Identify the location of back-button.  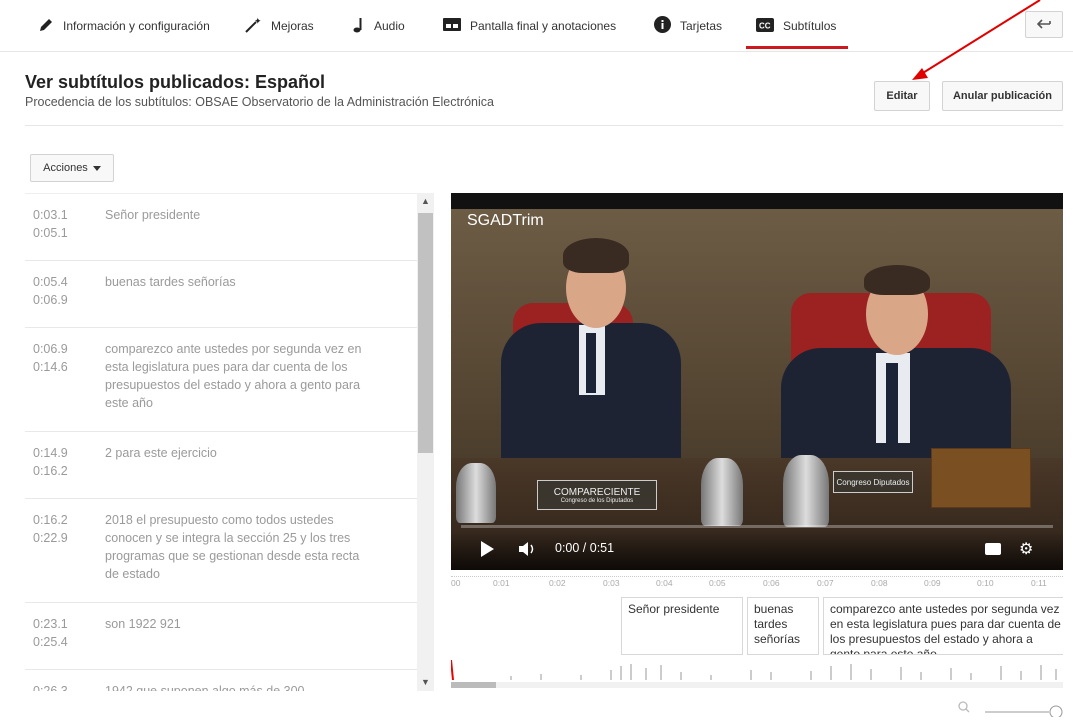
(1044, 24).